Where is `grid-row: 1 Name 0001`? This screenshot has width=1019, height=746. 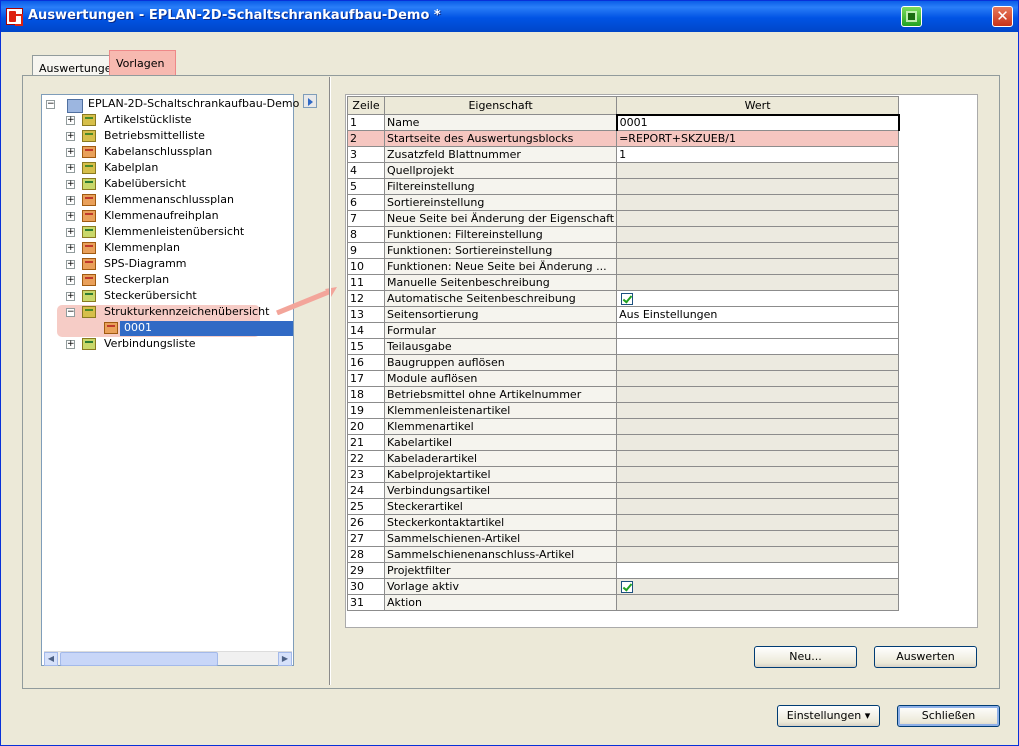
grid-row: 1 Name 0001 is located at coordinates (623, 122).